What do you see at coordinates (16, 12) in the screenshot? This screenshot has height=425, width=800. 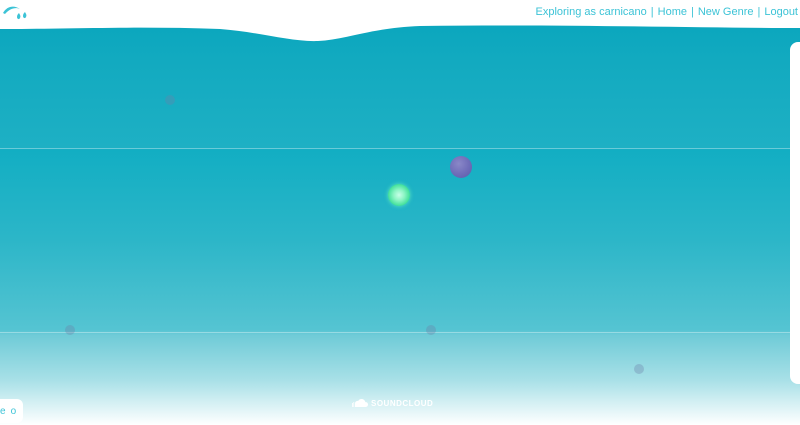 I see `raindrop-wave-logo-icon` at bounding box center [16, 12].